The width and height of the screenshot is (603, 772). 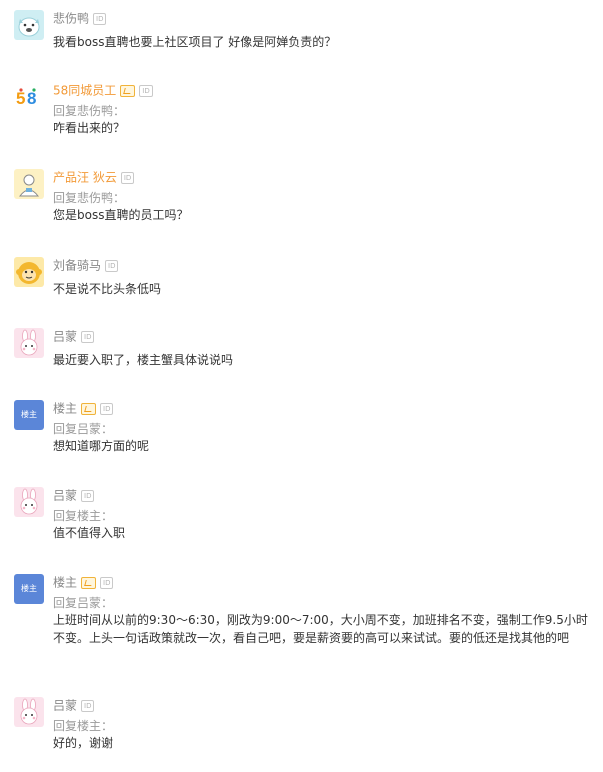 I want to click on comment-text: 最近要入职了，楼主蟹具体说说吗, so click(x=143, y=360).